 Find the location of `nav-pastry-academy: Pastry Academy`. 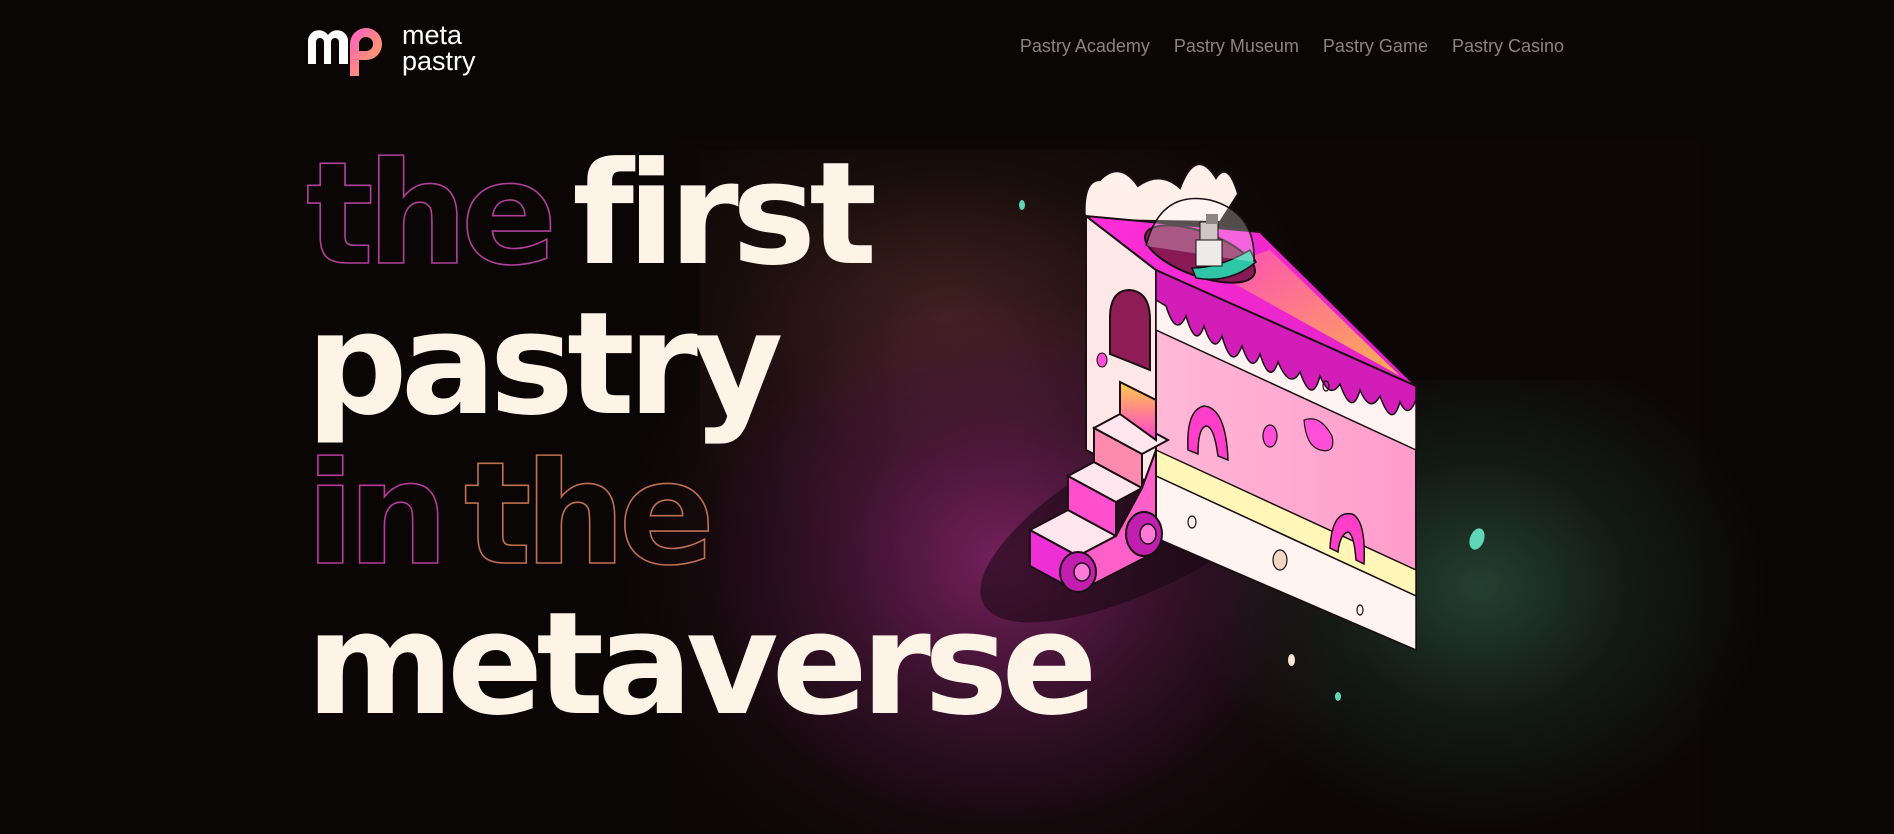

nav-pastry-academy: Pastry Academy is located at coordinates (1085, 46).